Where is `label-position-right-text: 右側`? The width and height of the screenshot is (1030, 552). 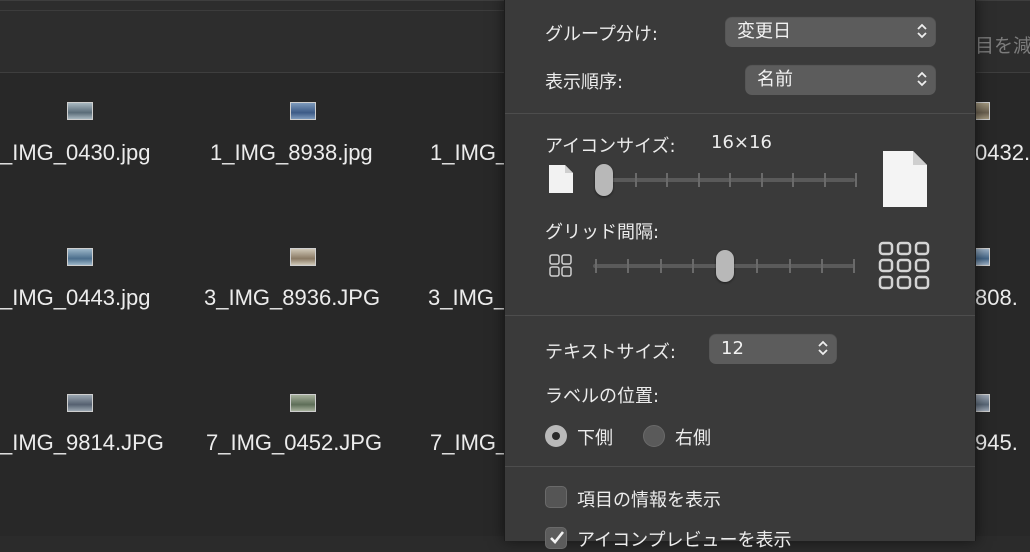 label-position-right-text: 右側 is located at coordinates (693, 437).